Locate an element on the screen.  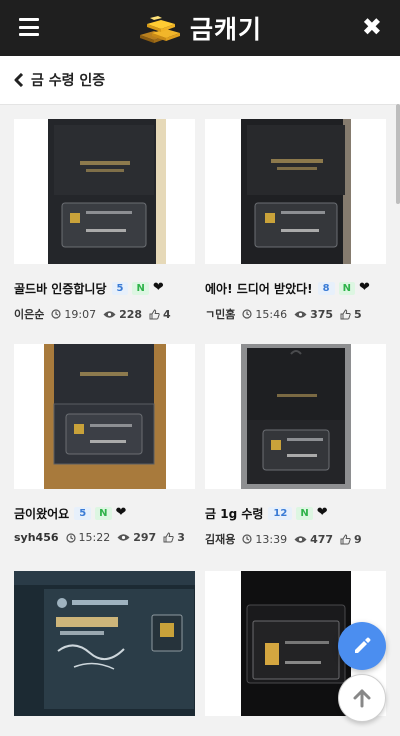
close-icon: ✖ is located at coordinates (372, 27).